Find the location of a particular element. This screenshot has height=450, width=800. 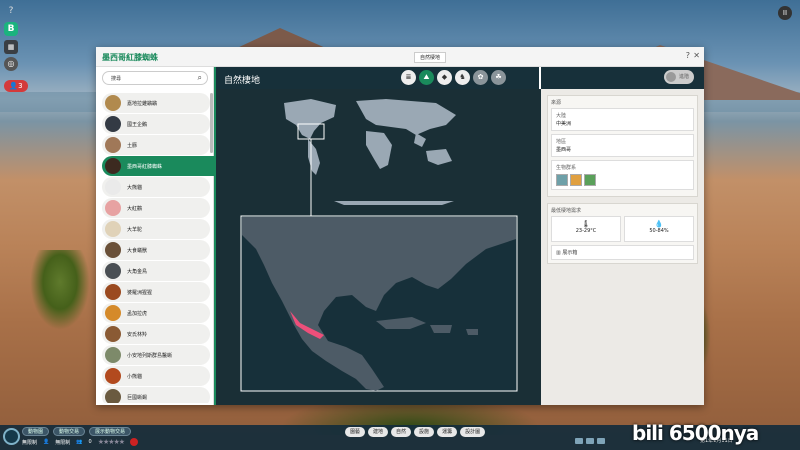

tab-animal-icon: ♞ is located at coordinates (462, 77).